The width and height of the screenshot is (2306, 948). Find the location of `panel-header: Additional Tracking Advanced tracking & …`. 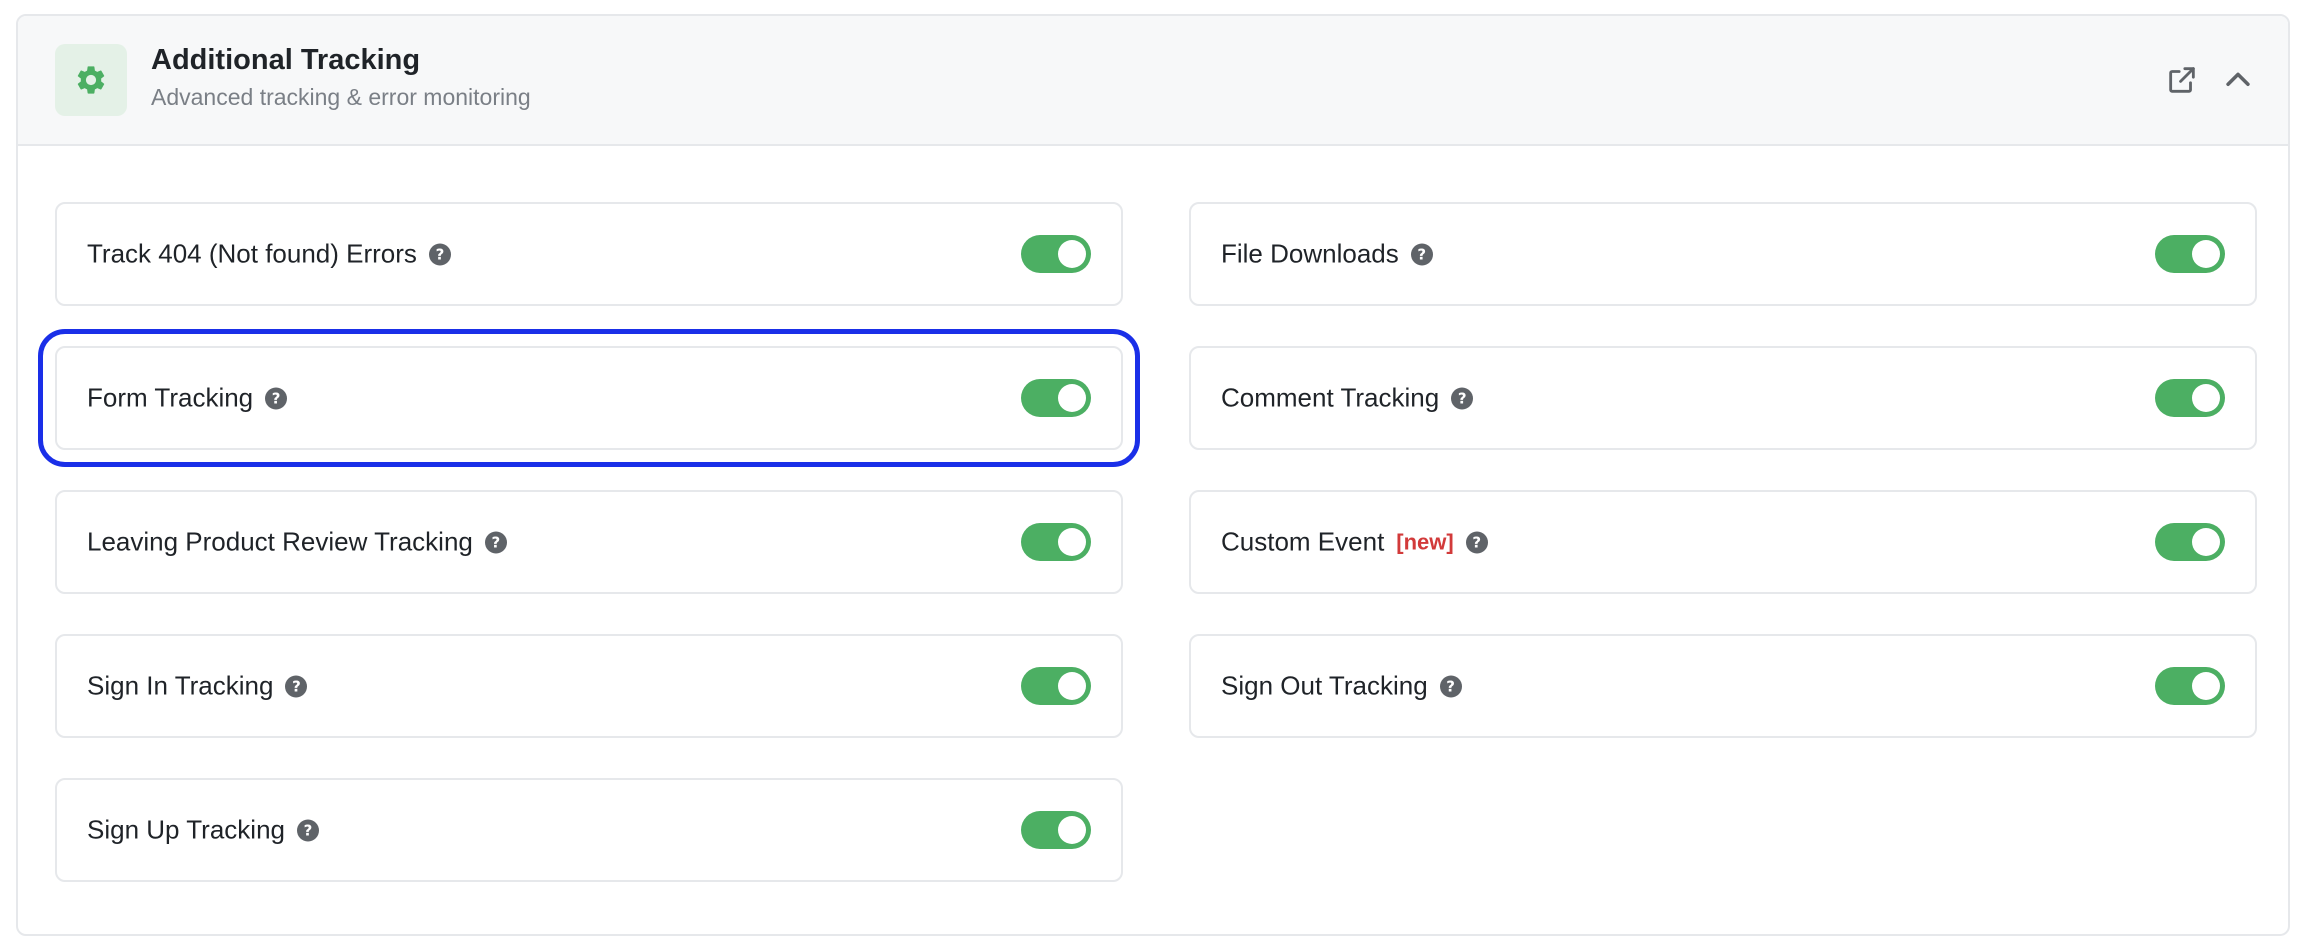

panel-header: Additional Tracking Advanced tracking & … is located at coordinates (1153, 81).